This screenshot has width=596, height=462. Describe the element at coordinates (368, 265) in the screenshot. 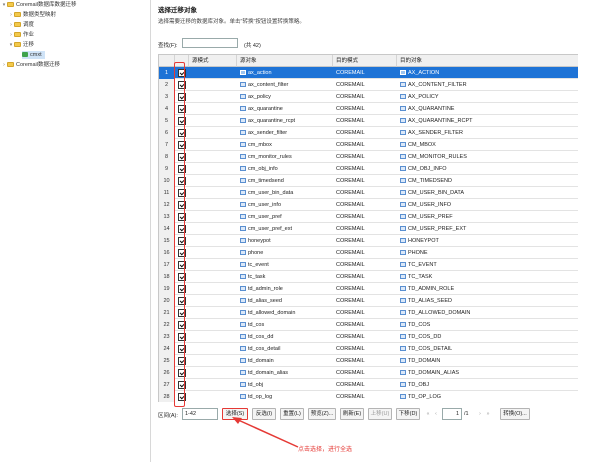

I see `table-row: 17 tc_event COREMAIL TC_EVENT` at that location.